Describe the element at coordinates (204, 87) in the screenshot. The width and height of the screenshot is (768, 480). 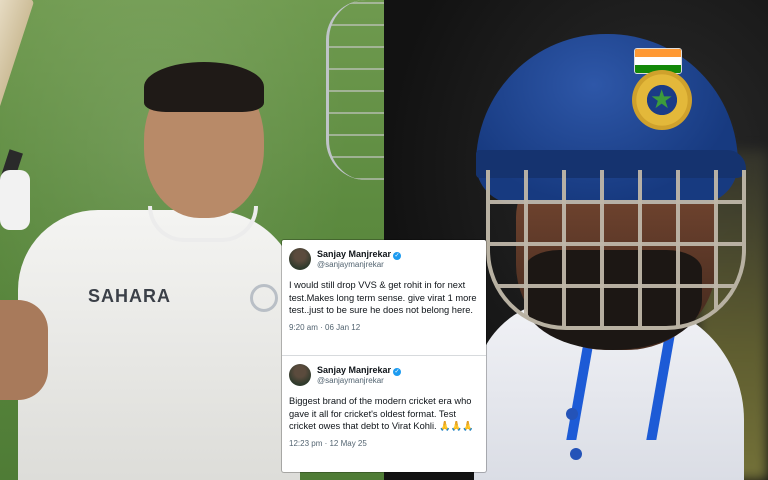
I see `player-hair` at that location.